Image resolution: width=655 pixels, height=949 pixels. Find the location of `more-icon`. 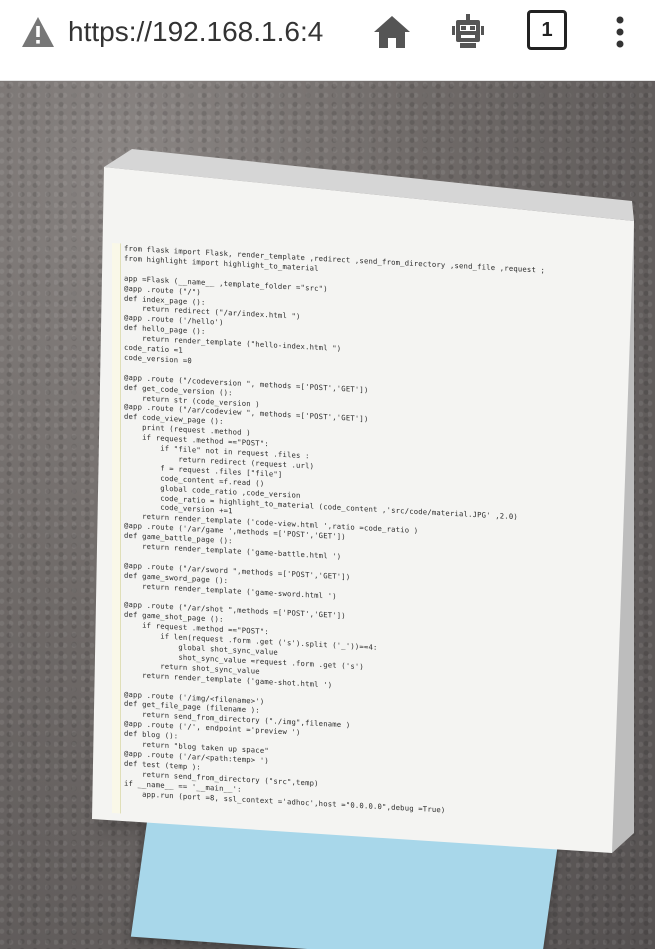

more-icon is located at coordinates (620, 32).